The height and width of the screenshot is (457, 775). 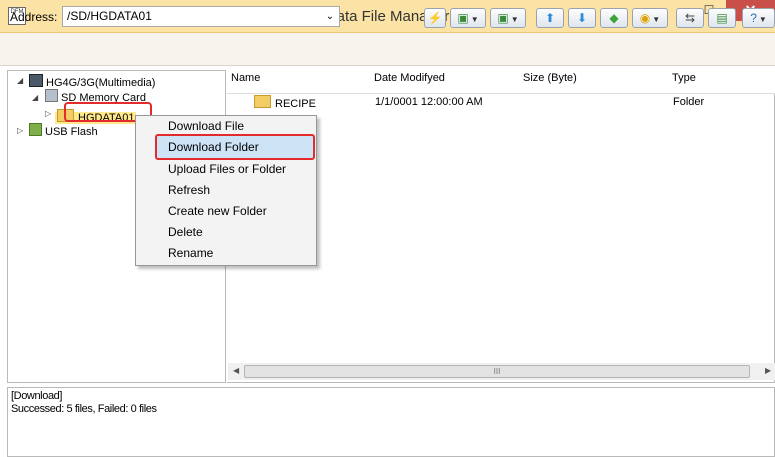 I want to click on upload-icon: ⬆, so click(x=550, y=18).